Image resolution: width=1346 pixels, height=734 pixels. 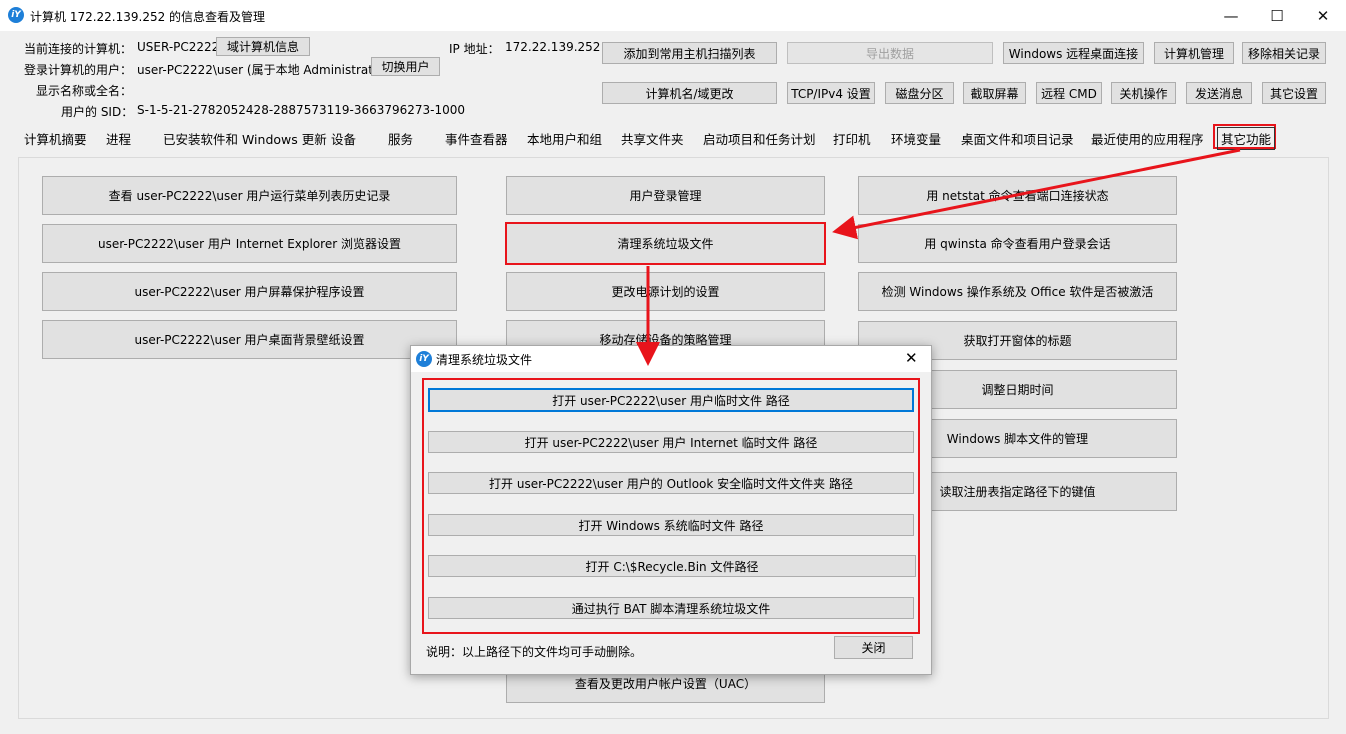 What do you see at coordinates (665, 243) in the screenshot?
I see `feature-clean-junk-button: 清理系统垃圾文件` at bounding box center [665, 243].